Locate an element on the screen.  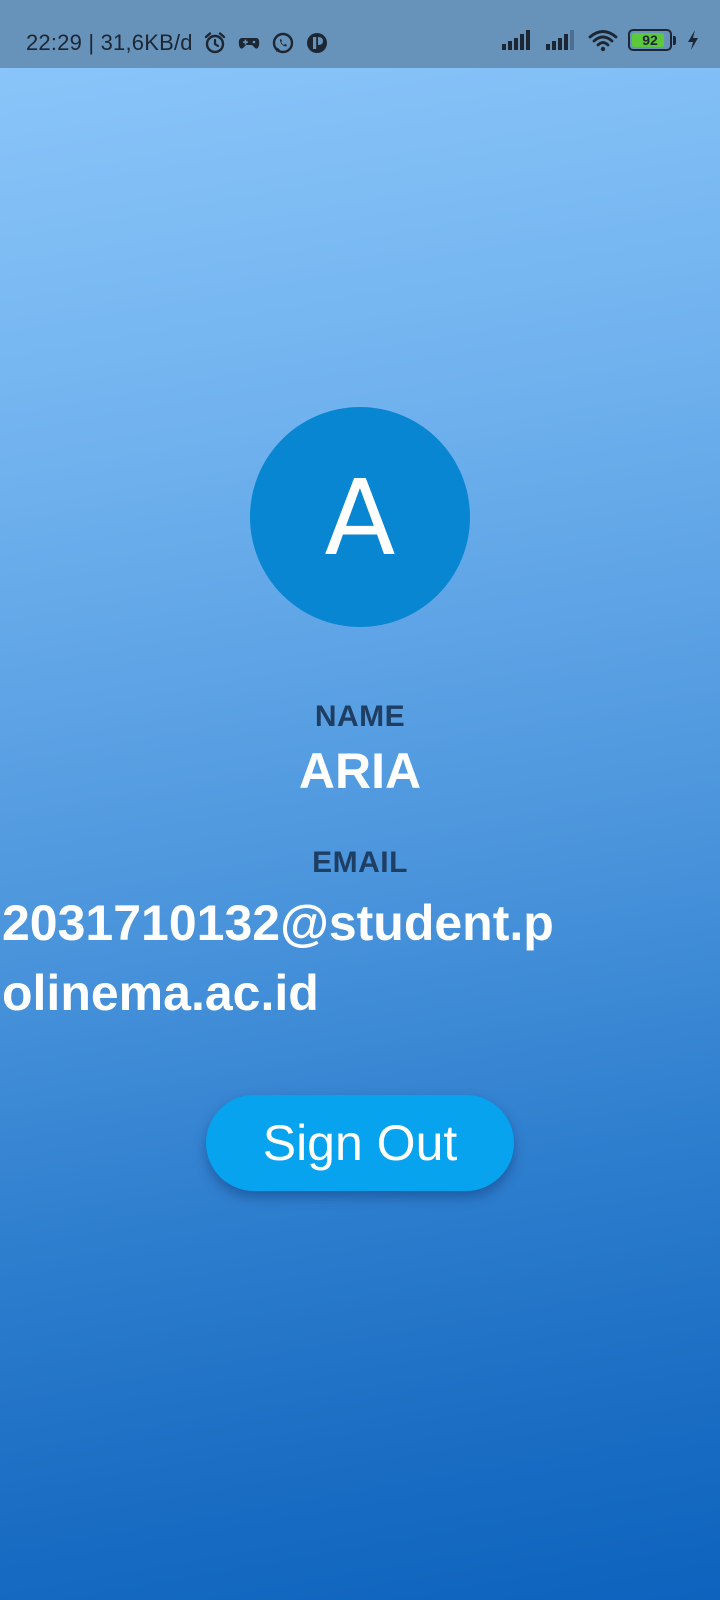
battery-icon: 92 is located at coordinates (650, 40).